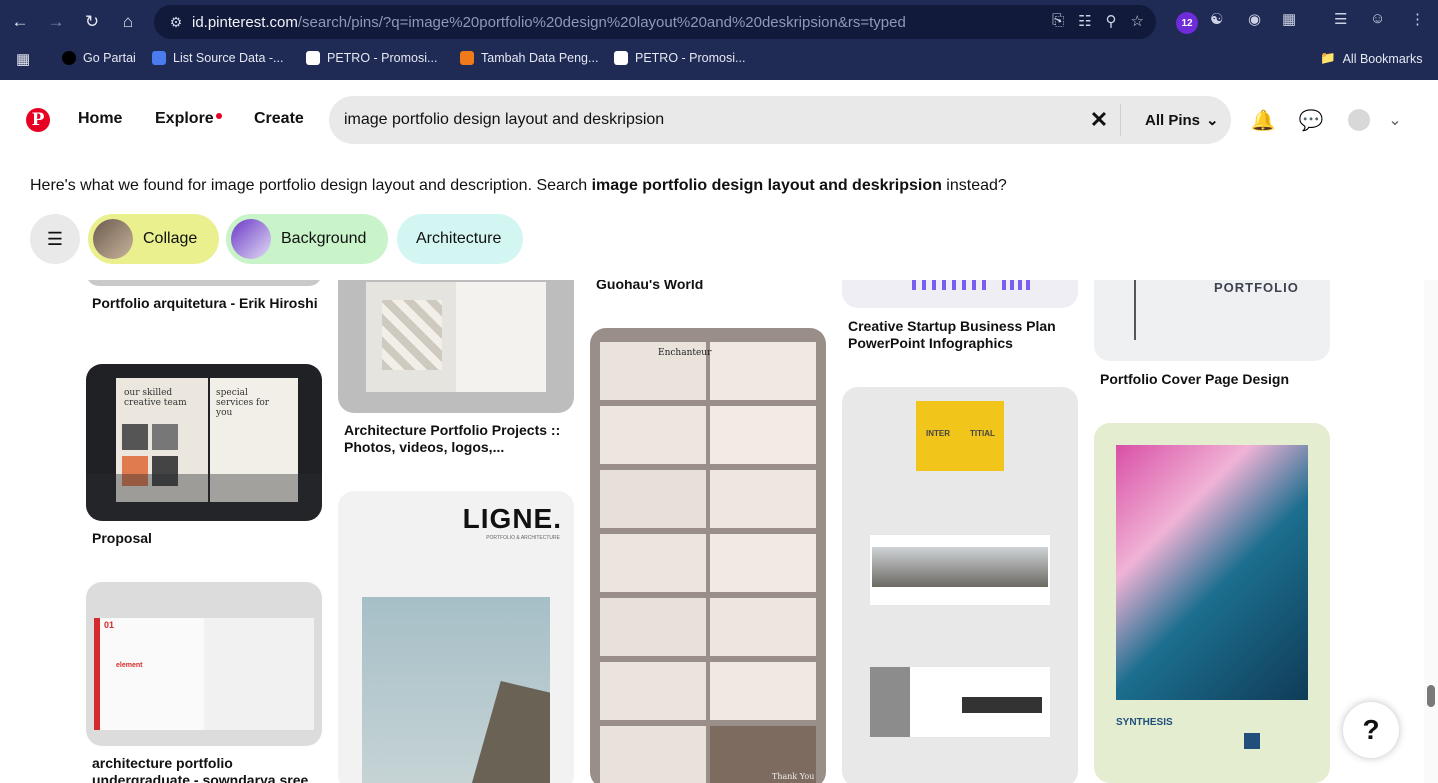 Image resolution: width=1438 pixels, height=783 pixels. I want to click on filters-icon: ☰, so click(55, 239).